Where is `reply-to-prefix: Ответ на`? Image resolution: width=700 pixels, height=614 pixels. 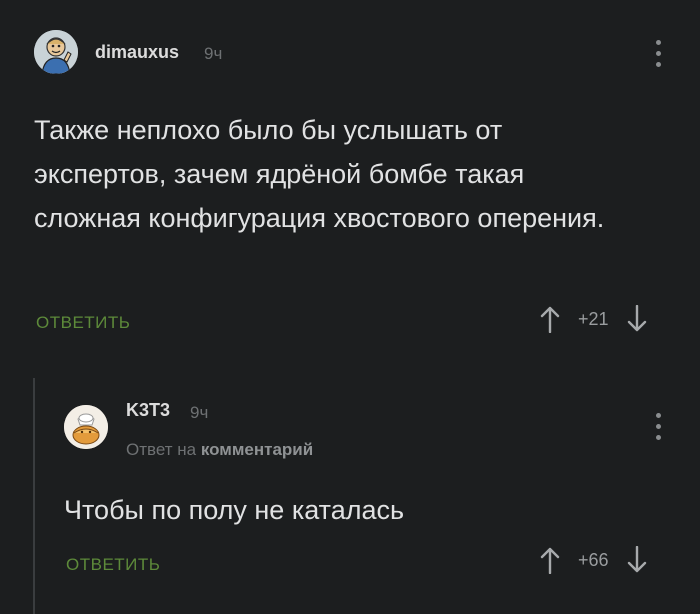 reply-to-prefix: Ответ на is located at coordinates (161, 449).